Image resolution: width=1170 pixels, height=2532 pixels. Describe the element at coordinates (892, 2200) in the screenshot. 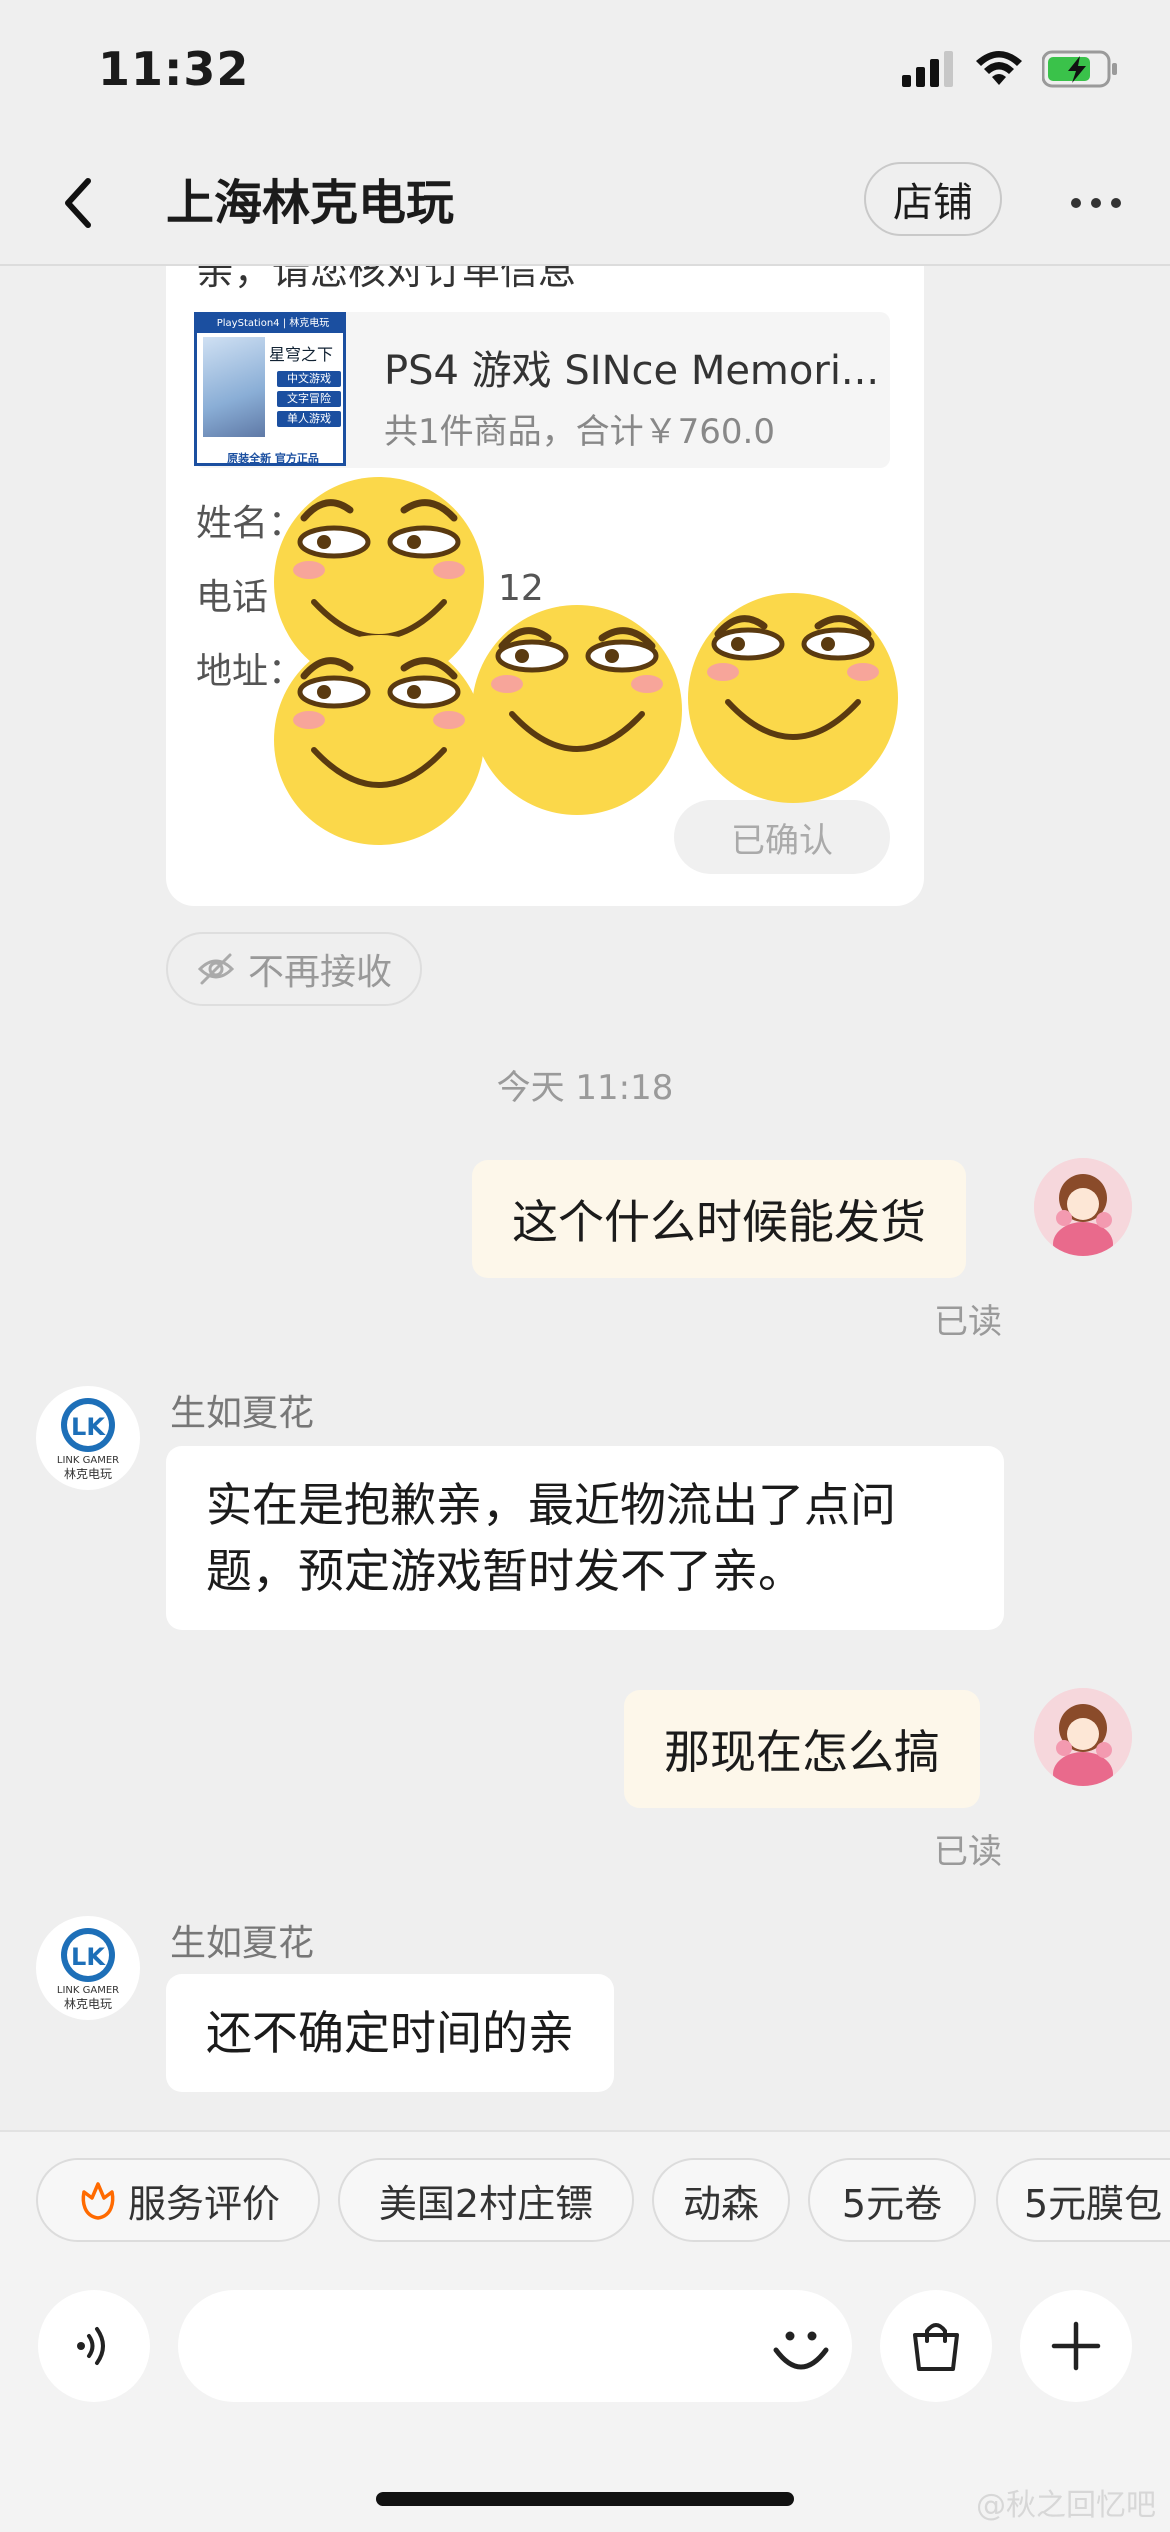

I see `quick-reply-chip: 5元卷` at that location.